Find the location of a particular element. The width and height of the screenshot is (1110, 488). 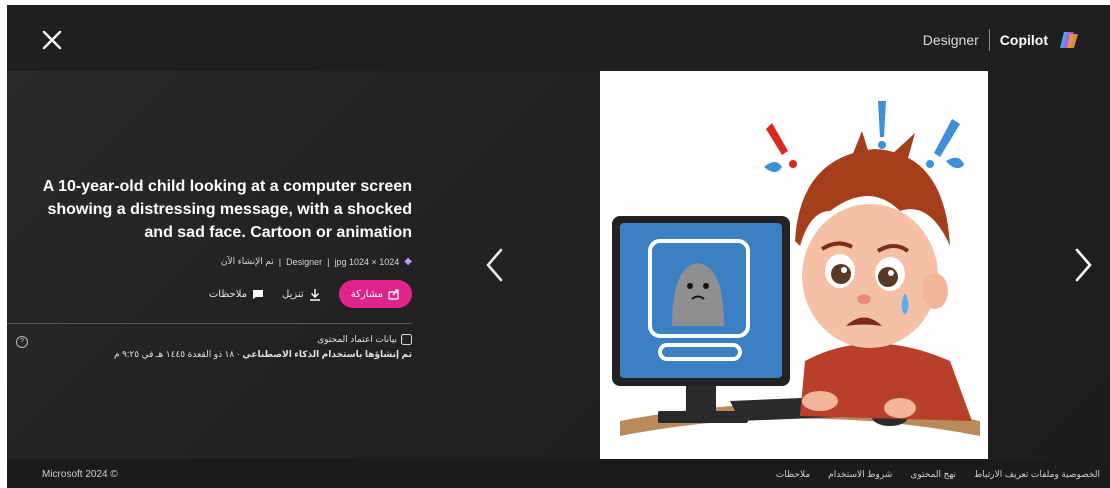

image-size: 1024 × 1024 jpg is located at coordinates (367, 261).